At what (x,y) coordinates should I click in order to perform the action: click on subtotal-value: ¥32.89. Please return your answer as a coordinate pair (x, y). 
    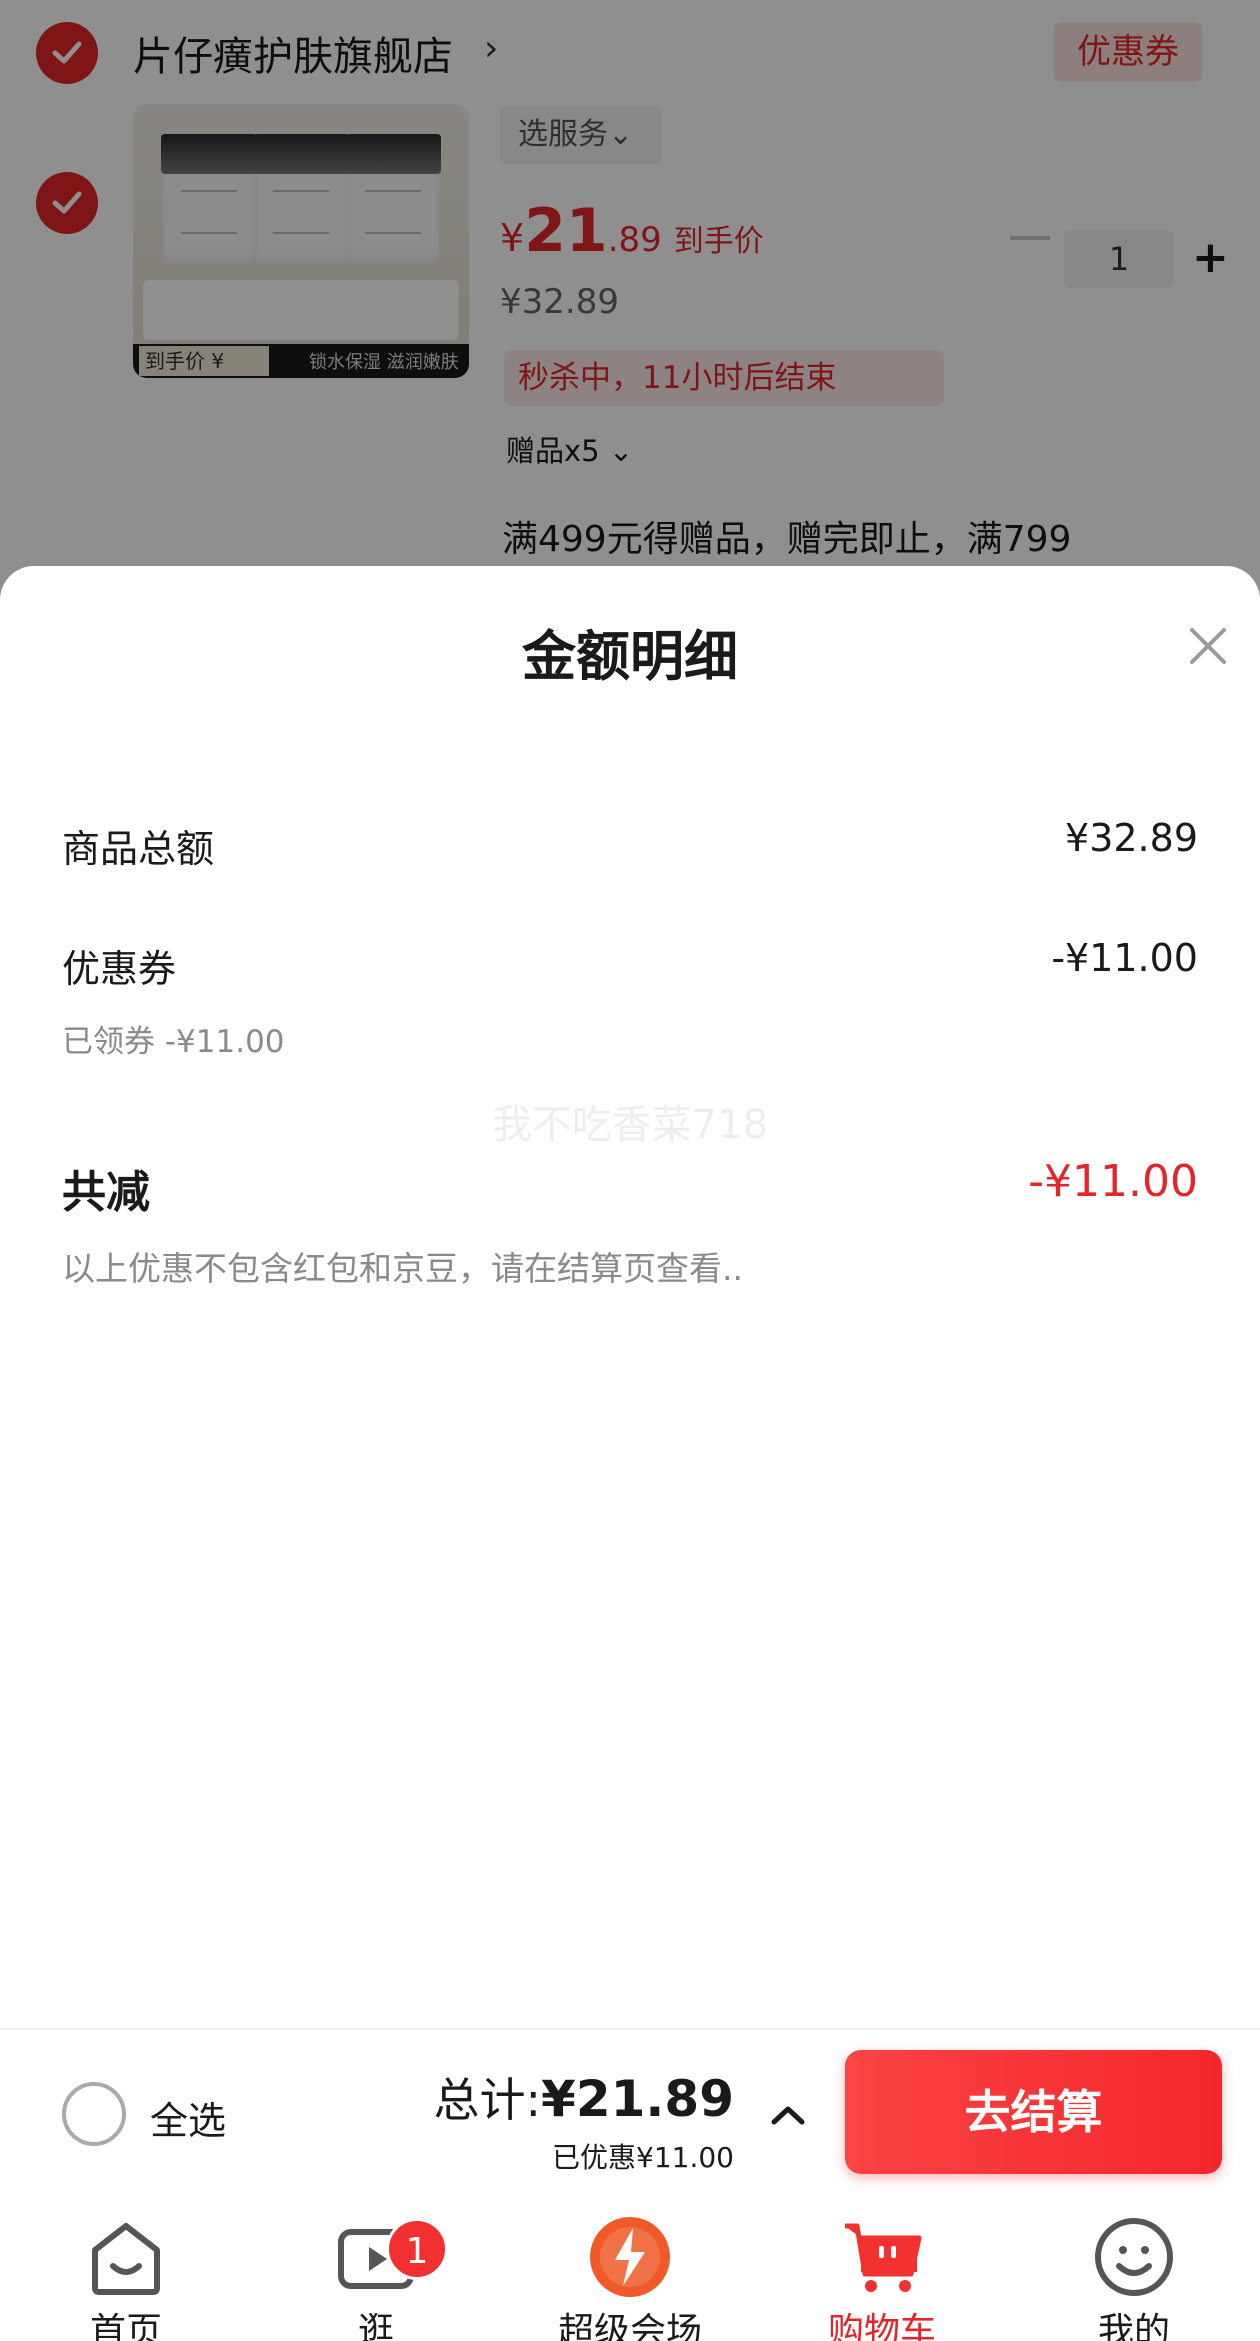
    Looking at the image, I should click on (1131, 838).